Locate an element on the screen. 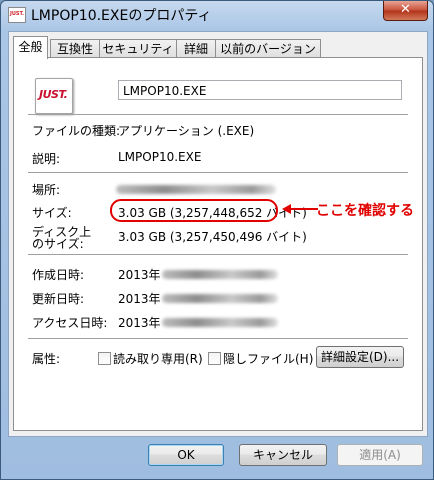  created-value-redacted is located at coordinates (220, 274).